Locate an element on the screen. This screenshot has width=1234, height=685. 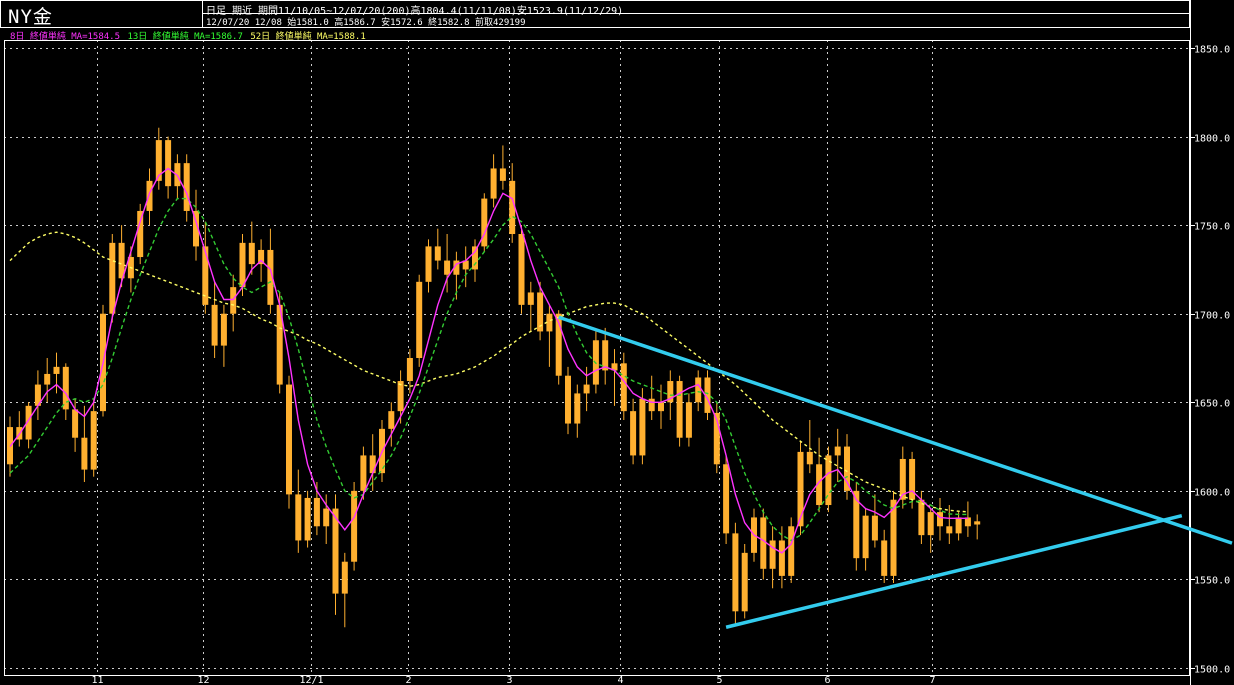
y-tick-label: 1600.0 is located at coordinates (1212, 493).